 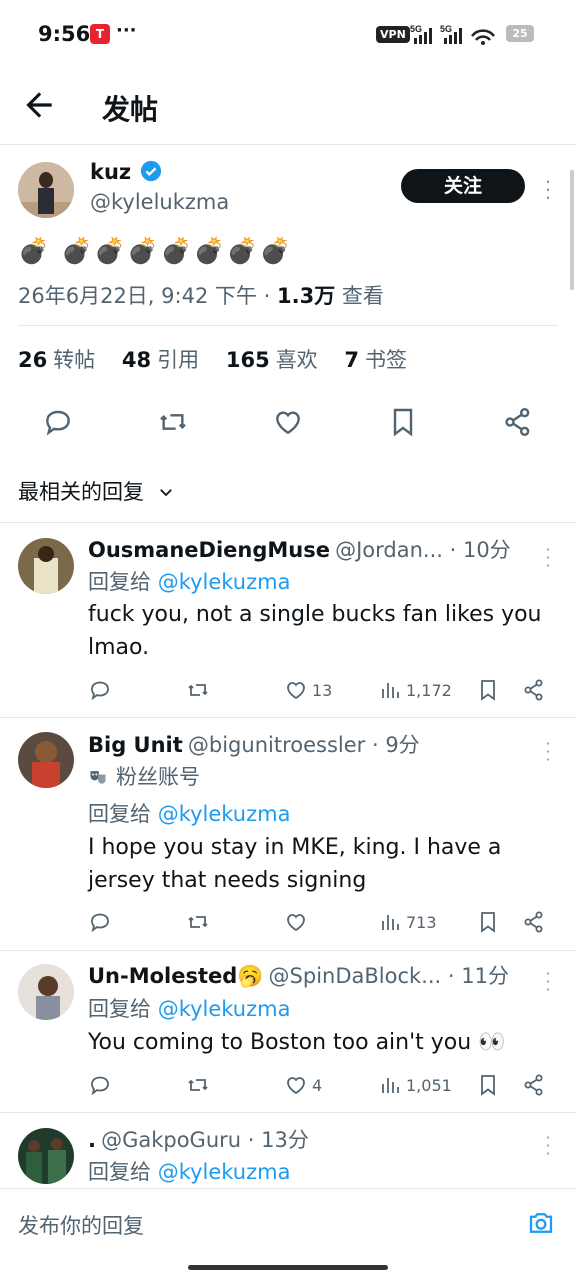 I want to click on like-count: 13, so click(x=322, y=690).